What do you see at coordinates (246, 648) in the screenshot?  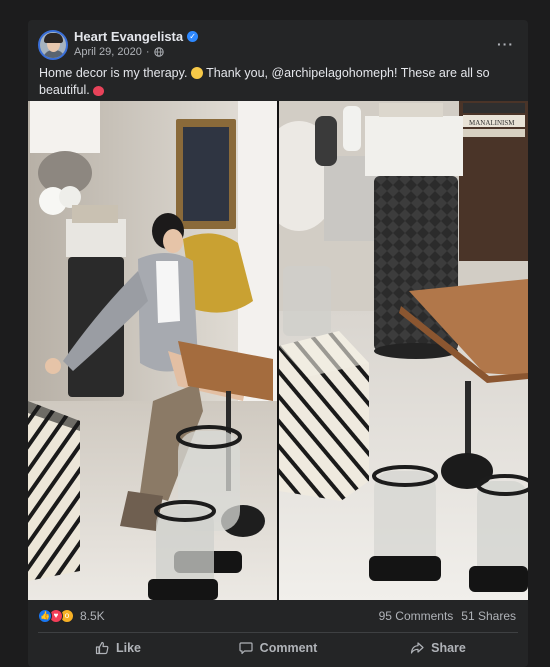 I see `comment-icon` at bounding box center [246, 648].